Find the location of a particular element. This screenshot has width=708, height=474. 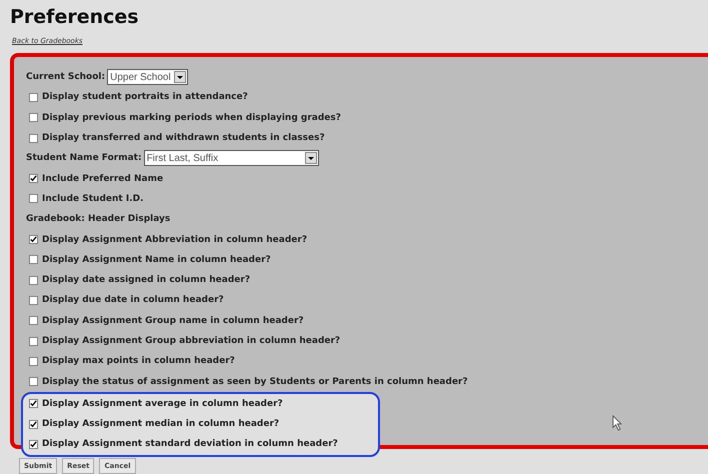

checkbox-label: Display transferred and withdrawn students in classes? is located at coordinates (183, 138).